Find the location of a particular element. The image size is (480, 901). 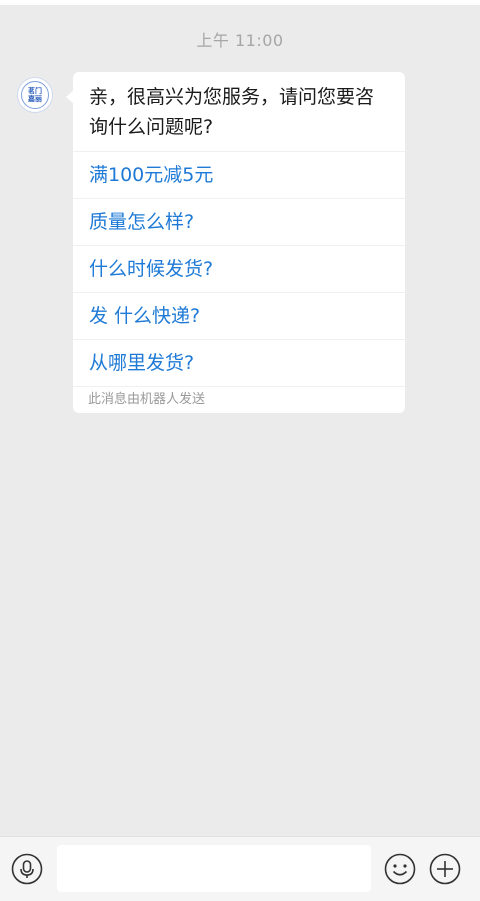

microphone-icon is located at coordinates (27, 869).